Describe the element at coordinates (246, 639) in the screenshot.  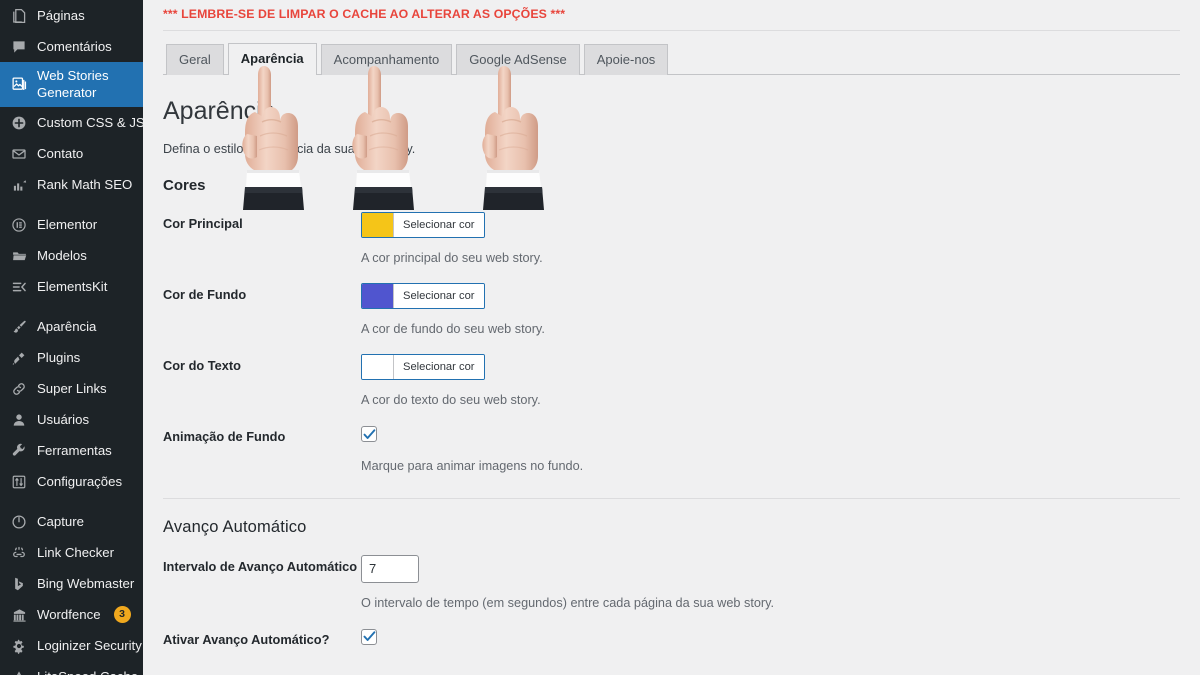
I see `label-autoadvance-enabled: Ativar Avanço Automático?` at that location.